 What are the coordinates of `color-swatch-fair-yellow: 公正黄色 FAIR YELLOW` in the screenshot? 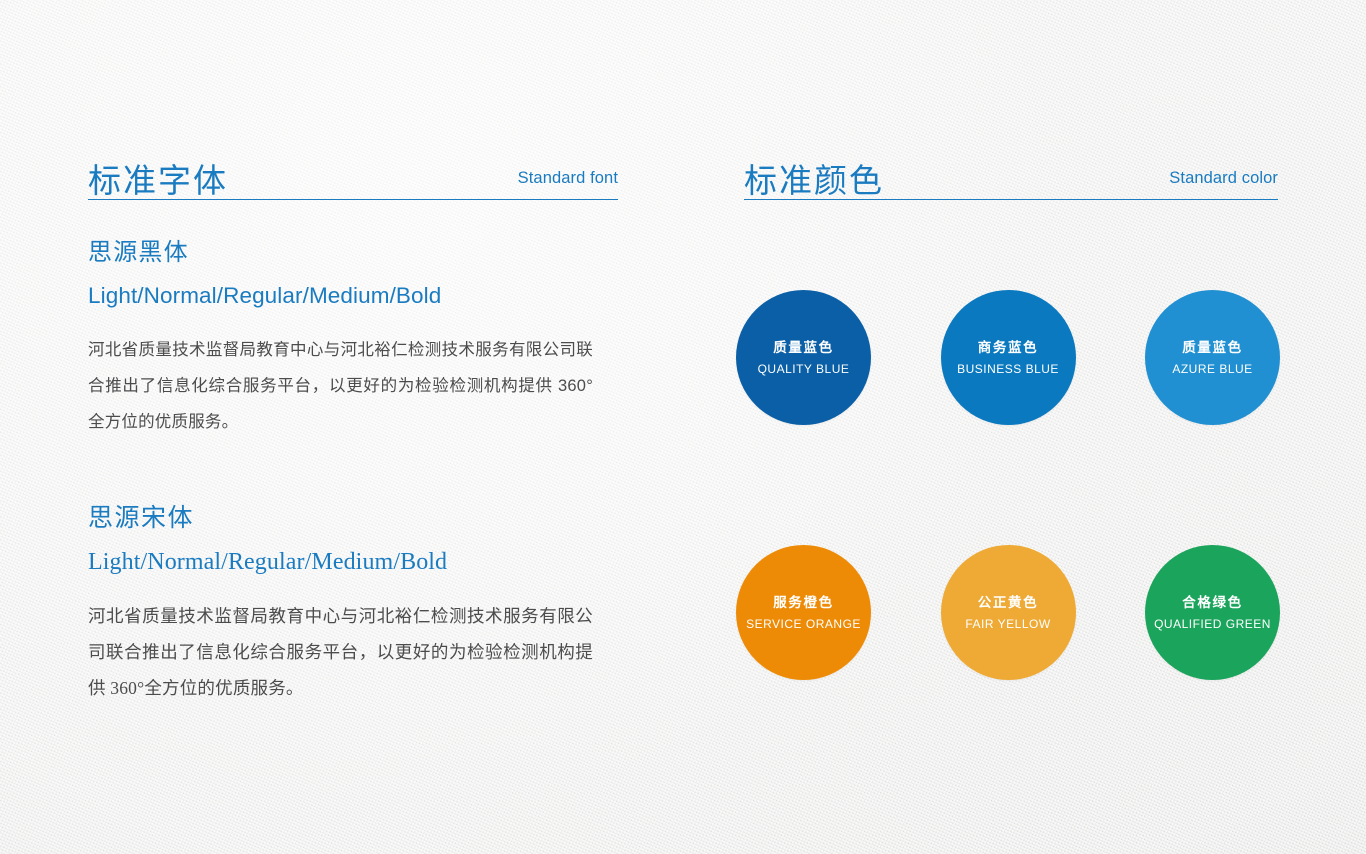 It's located at (1008, 612).